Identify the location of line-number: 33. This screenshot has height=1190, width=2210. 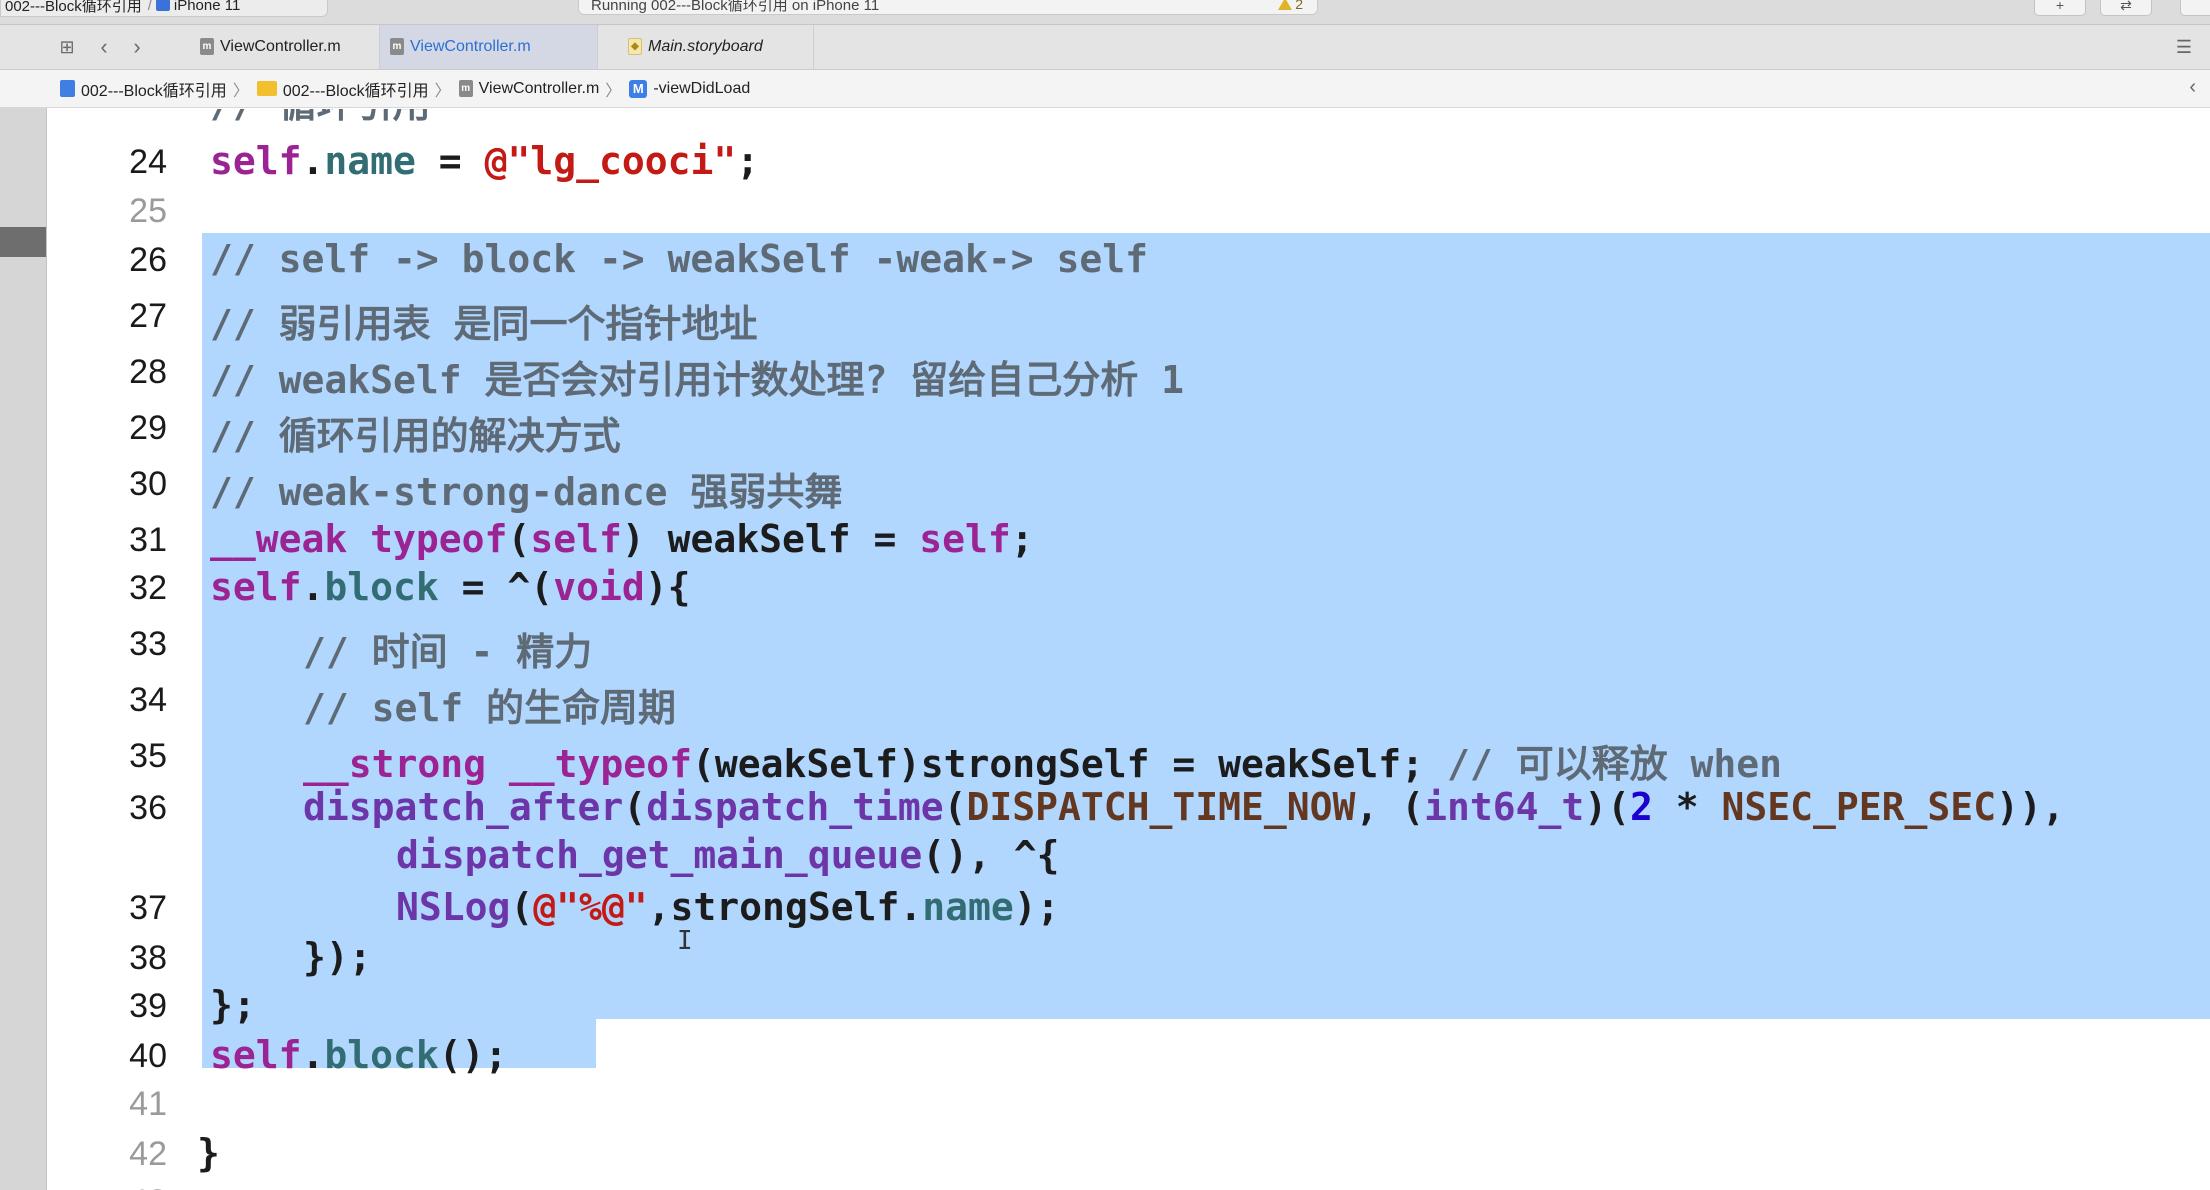
(148, 644).